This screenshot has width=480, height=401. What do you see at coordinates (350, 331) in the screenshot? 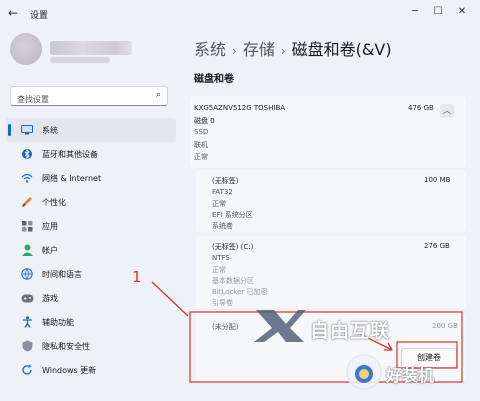
I see `watermark-text: 自由互联` at bounding box center [350, 331].